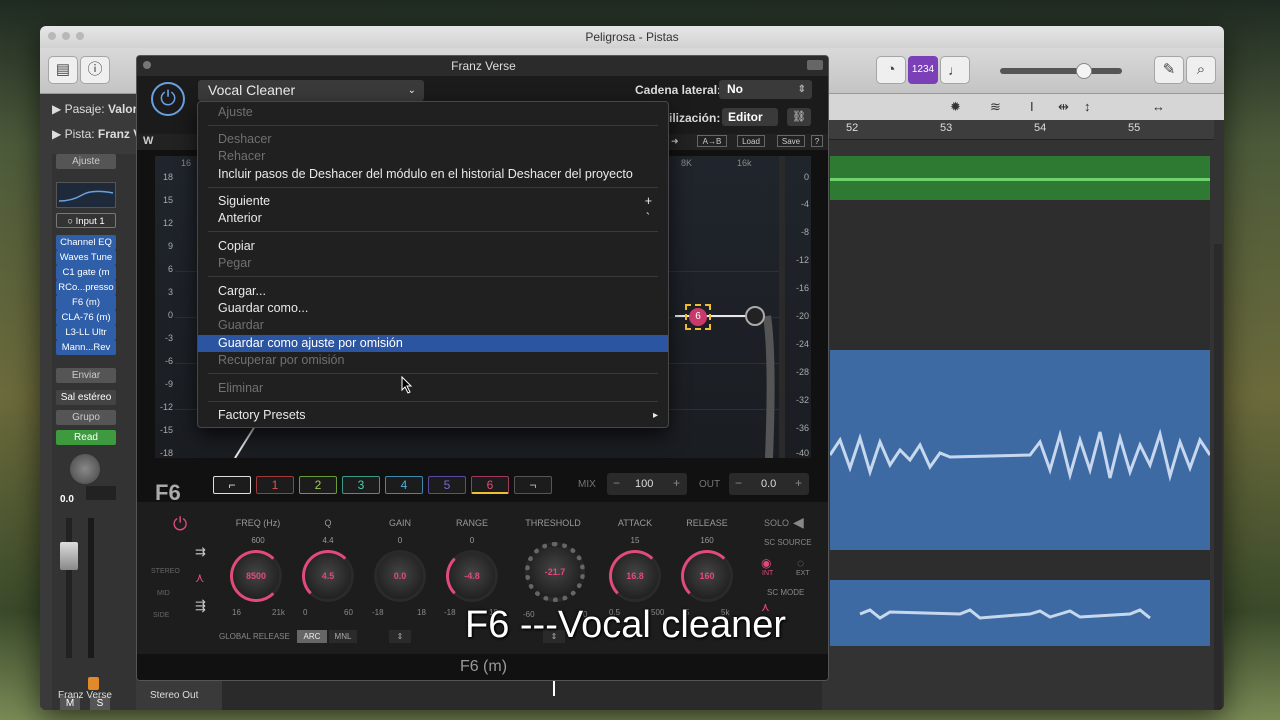 The height and width of the screenshot is (720, 1280). What do you see at coordinates (232, 485) in the screenshot?
I see `low-shelf-button: ⌐` at bounding box center [232, 485].